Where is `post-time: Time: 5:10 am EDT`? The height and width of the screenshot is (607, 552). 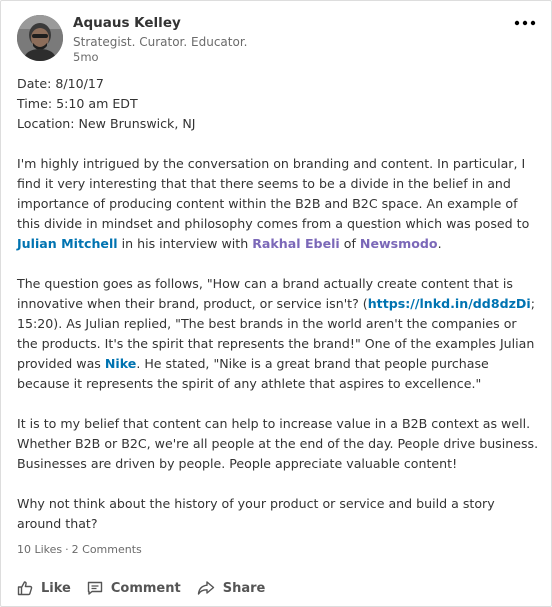 post-time: Time: 5:10 am EDT is located at coordinates (77, 103).